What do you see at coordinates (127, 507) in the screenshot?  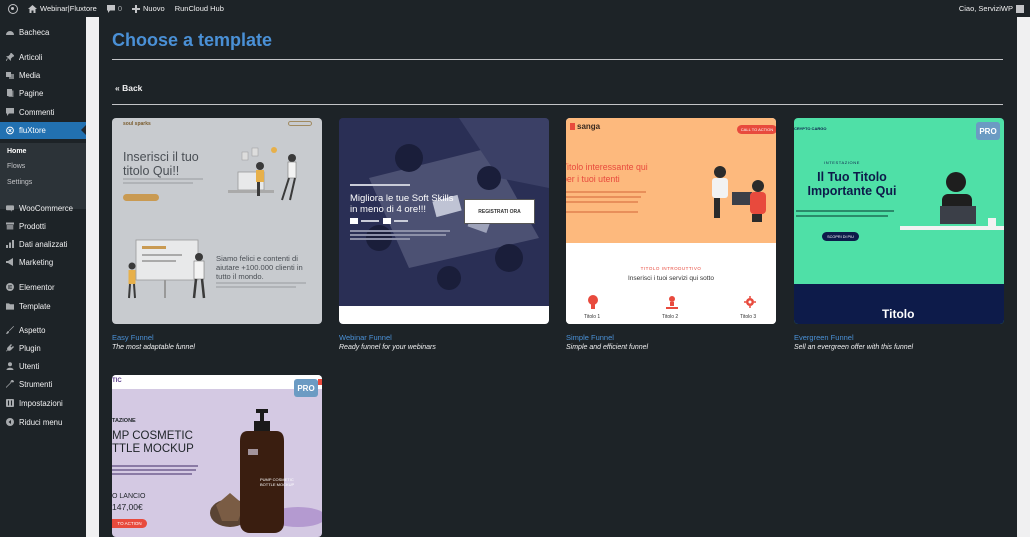 I see `preview-price: 147,00€` at bounding box center [127, 507].